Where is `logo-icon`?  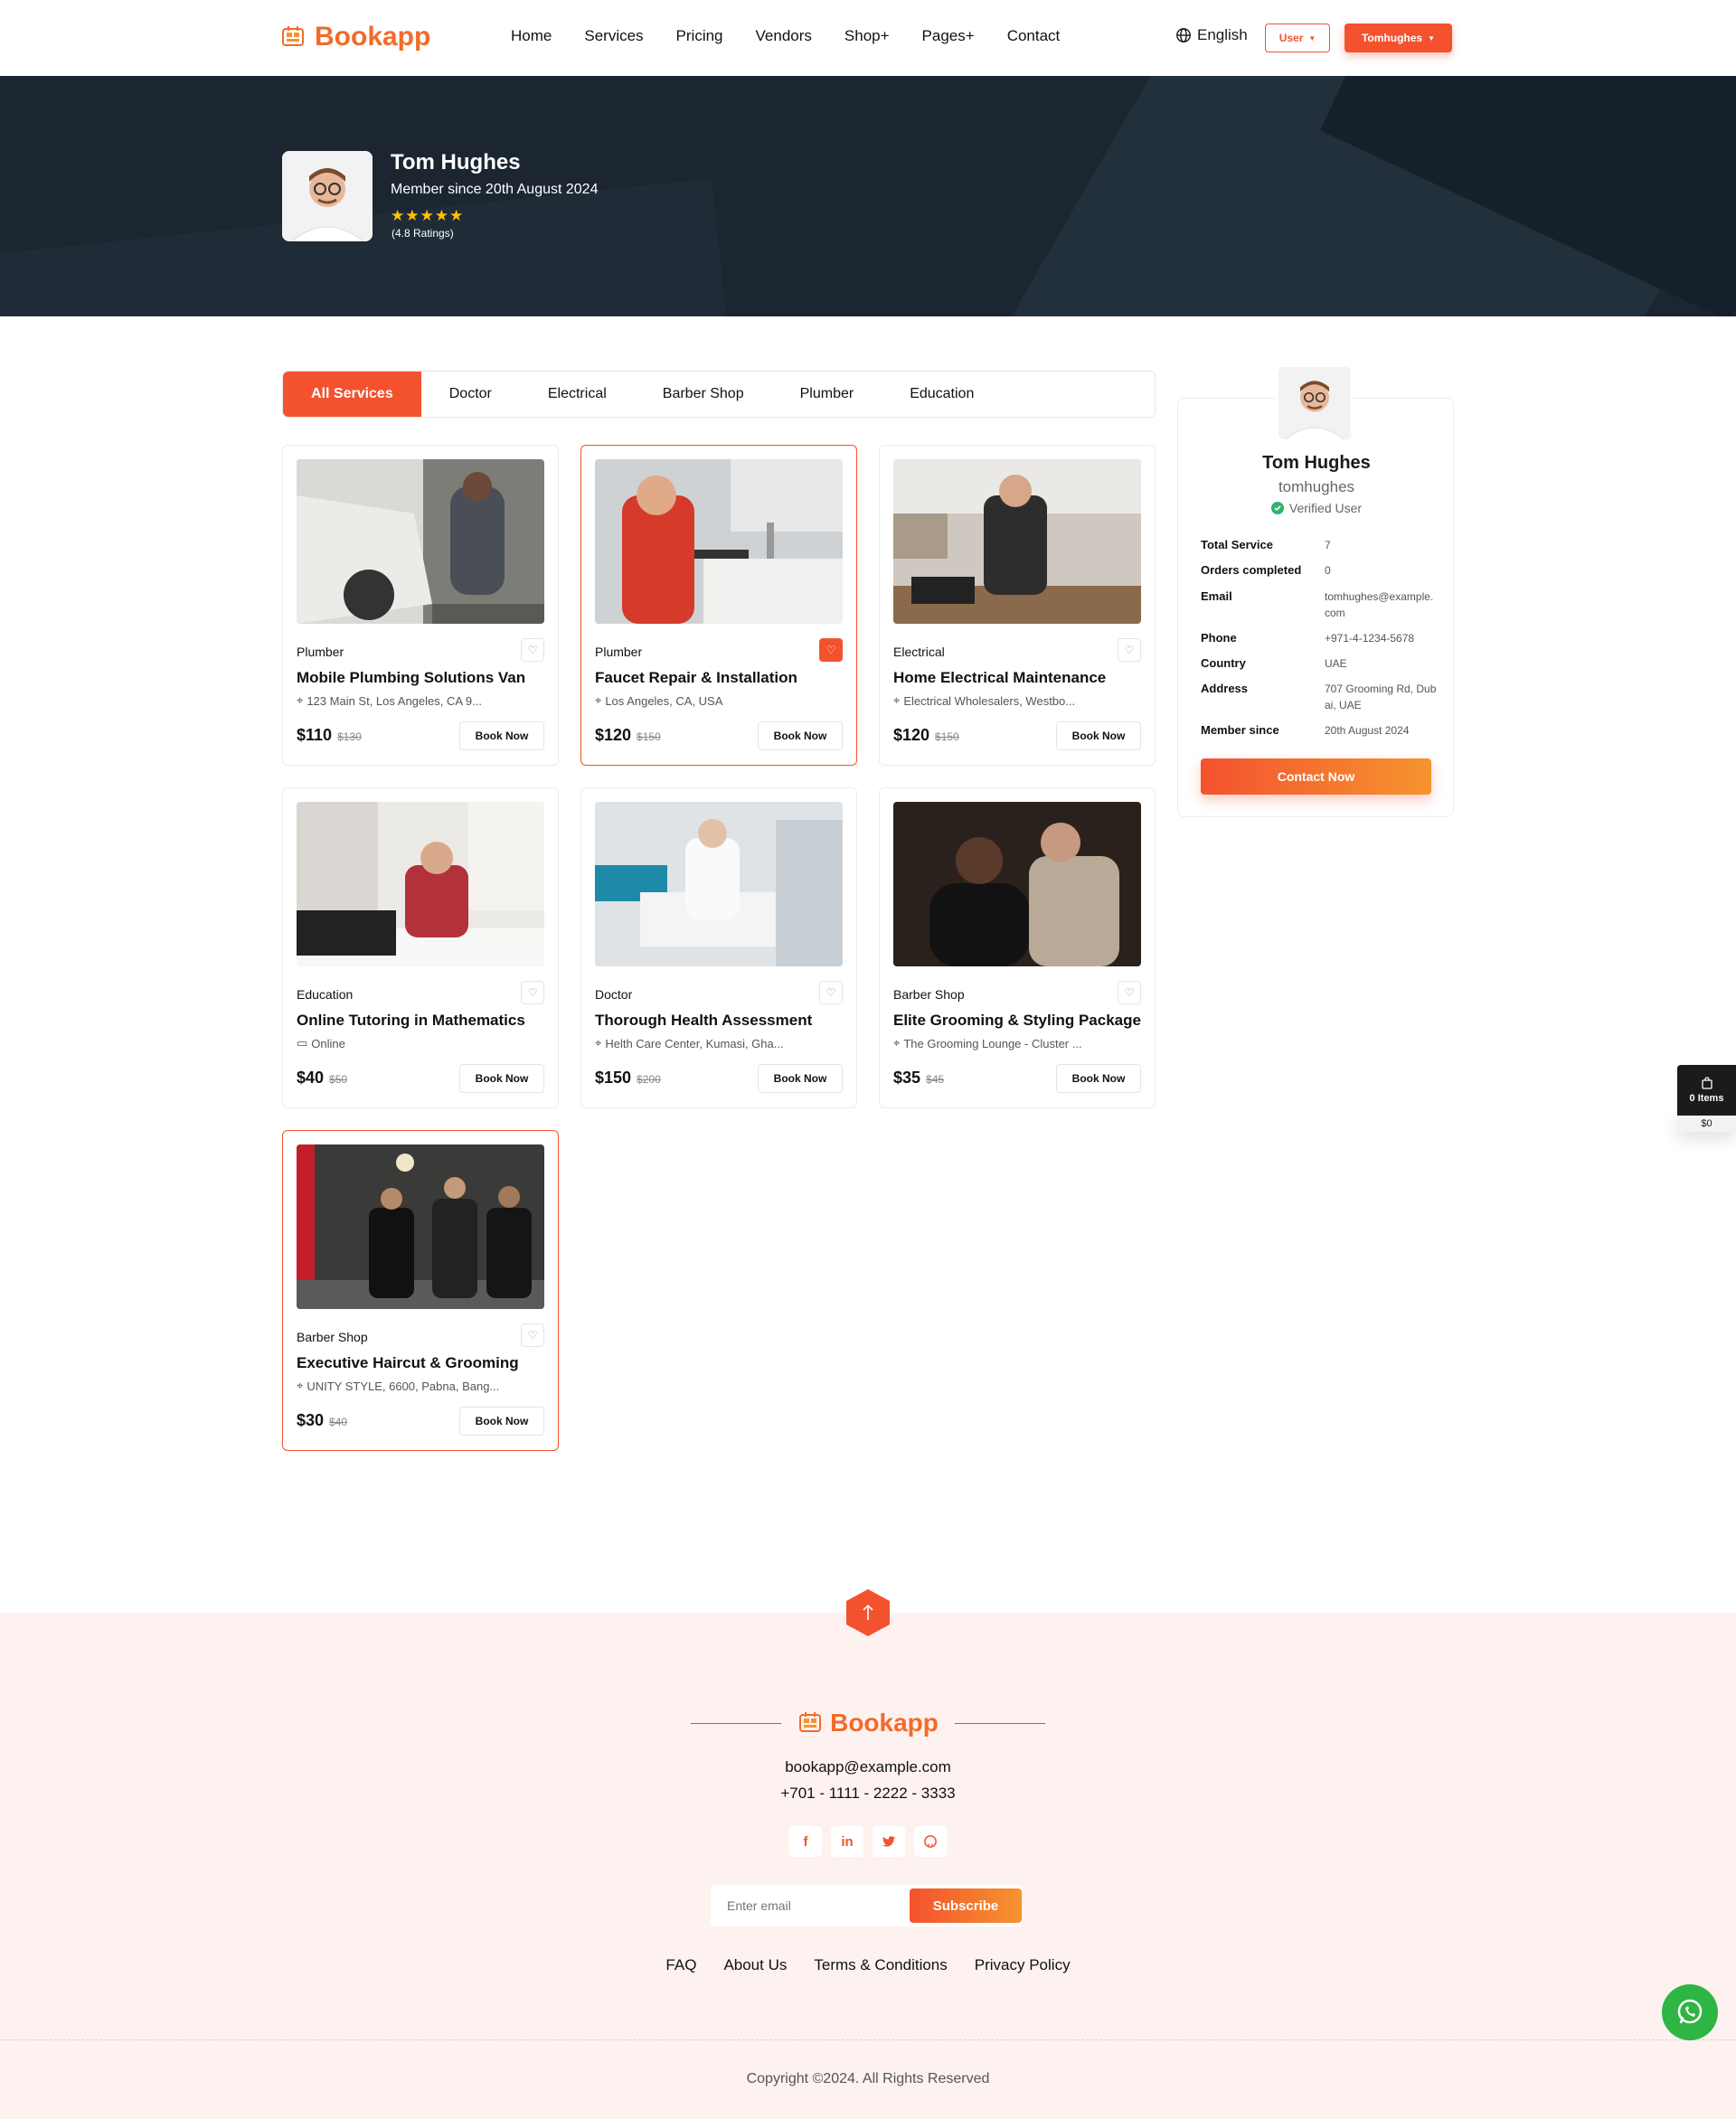 logo-icon is located at coordinates (293, 36).